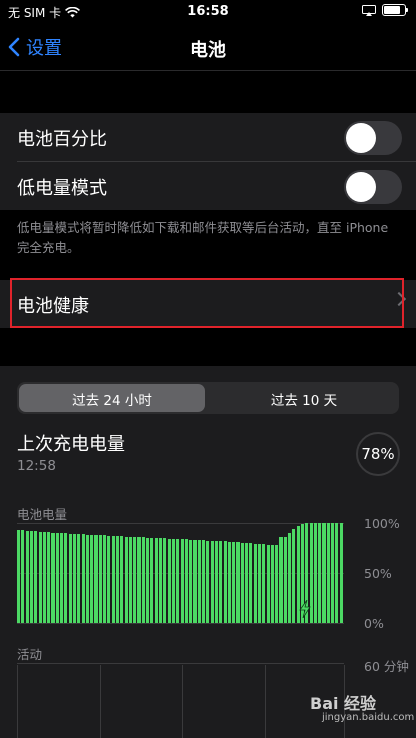 This screenshot has height=738, width=416. What do you see at coordinates (208, 137) in the screenshot?
I see `battery-percentage-row: 电池百分比` at bounding box center [208, 137].